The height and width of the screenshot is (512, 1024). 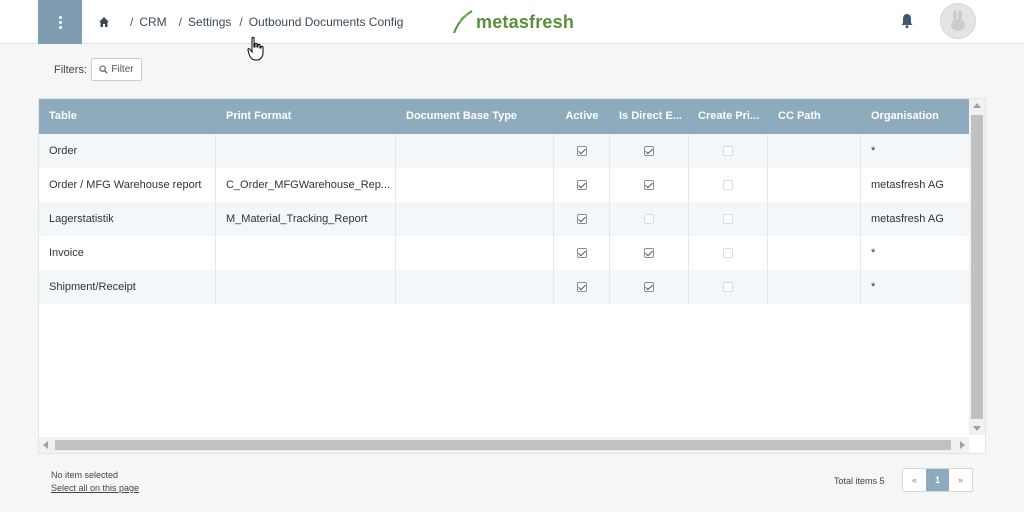 I want to click on metasfresh-logo: metasfresh, so click(x=513, y=22).